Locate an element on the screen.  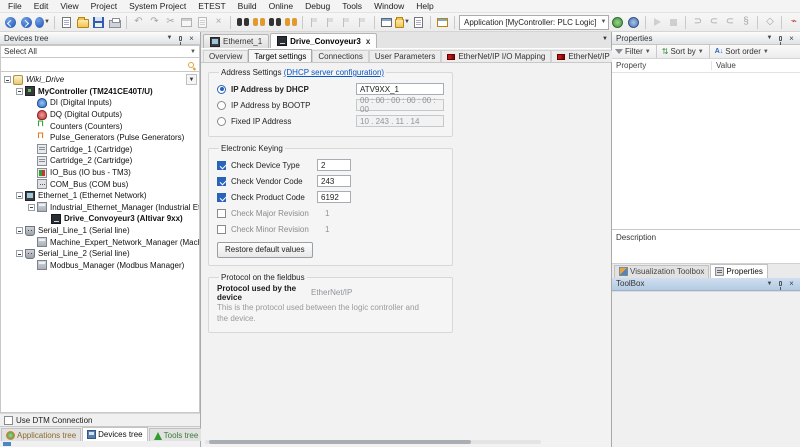
bookmark-clear-icon is located at coordinates (362, 22).